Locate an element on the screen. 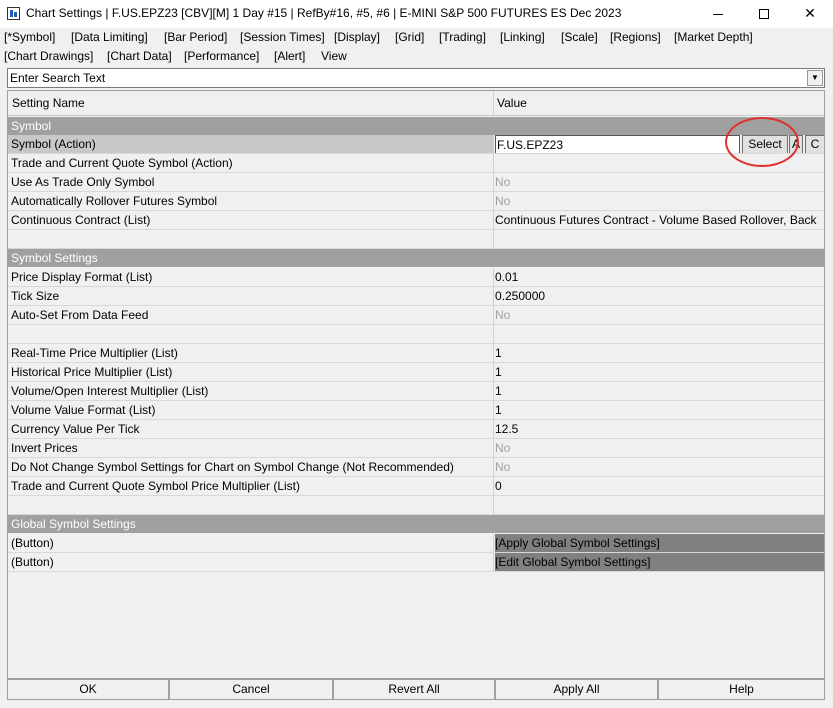 This screenshot has width=833, height=708. cancel-button: Cancel is located at coordinates (251, 689).